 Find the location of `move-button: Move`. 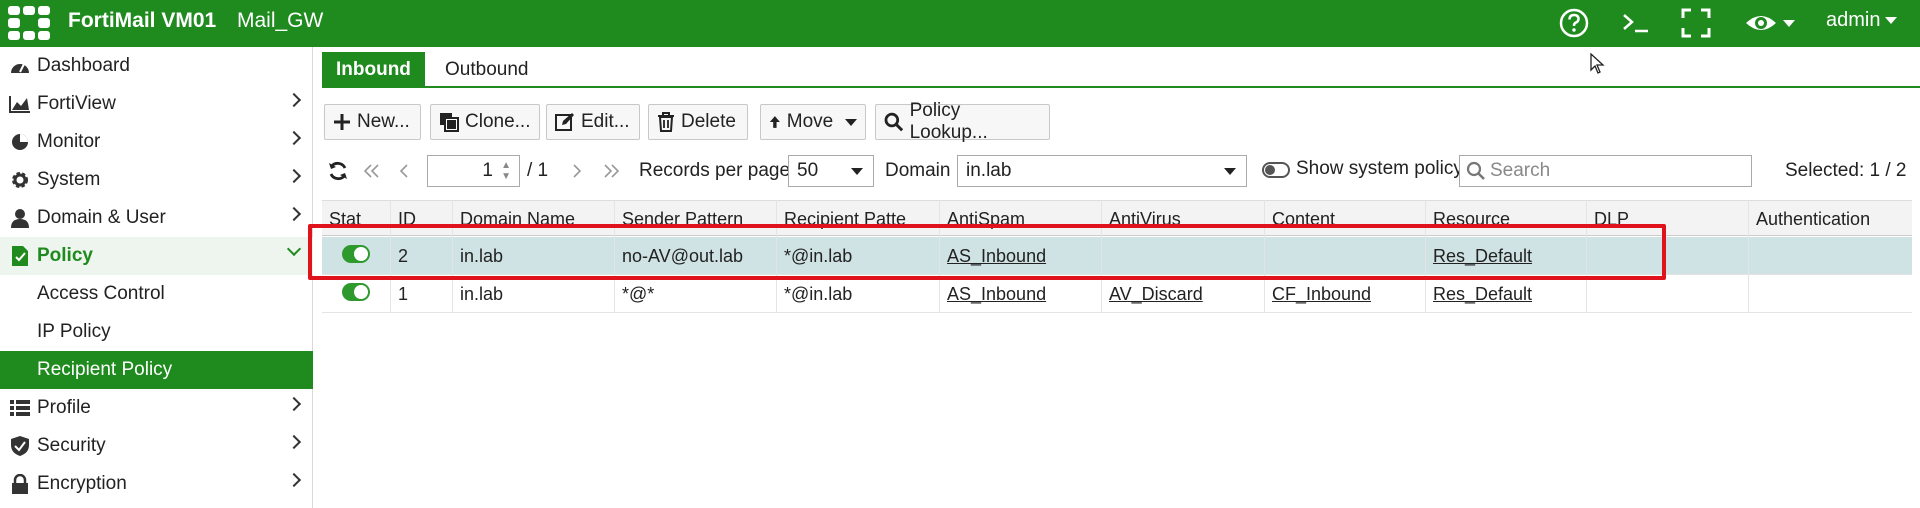

move-button: Move is located at coordinates (813, 122).